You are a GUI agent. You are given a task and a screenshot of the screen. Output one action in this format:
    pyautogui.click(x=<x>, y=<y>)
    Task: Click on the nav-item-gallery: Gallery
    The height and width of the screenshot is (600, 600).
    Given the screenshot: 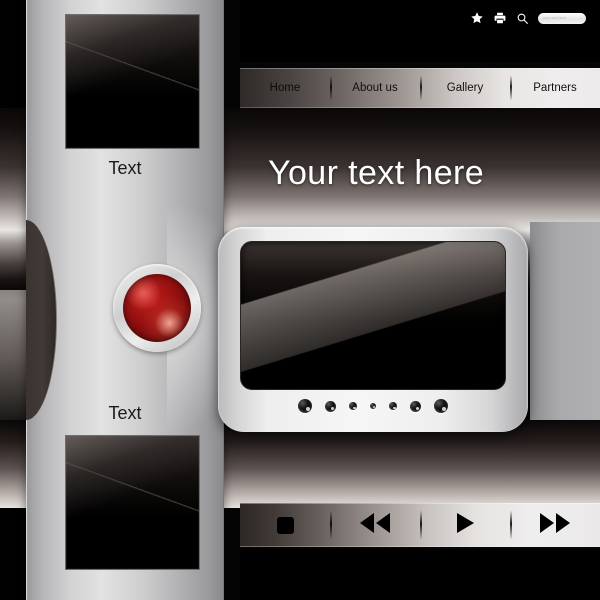 What is the action you would take?
    pyautogui.click(x=465, y=88)
    